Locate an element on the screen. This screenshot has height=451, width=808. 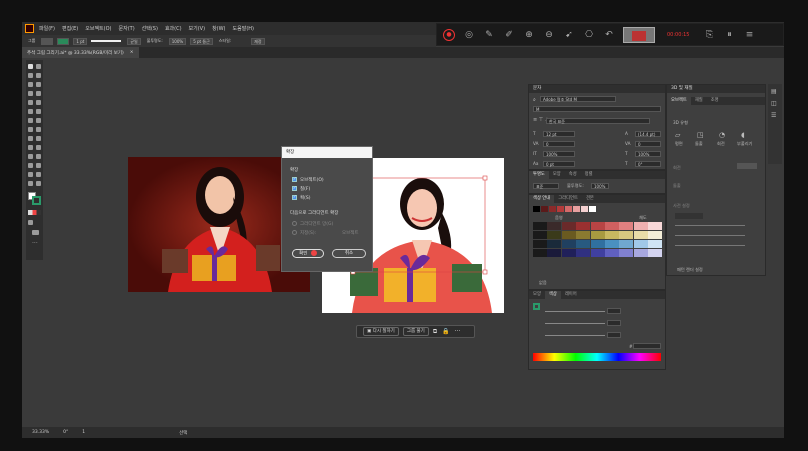
tab-layers: 레이어 is located at coordinates (571, 295).